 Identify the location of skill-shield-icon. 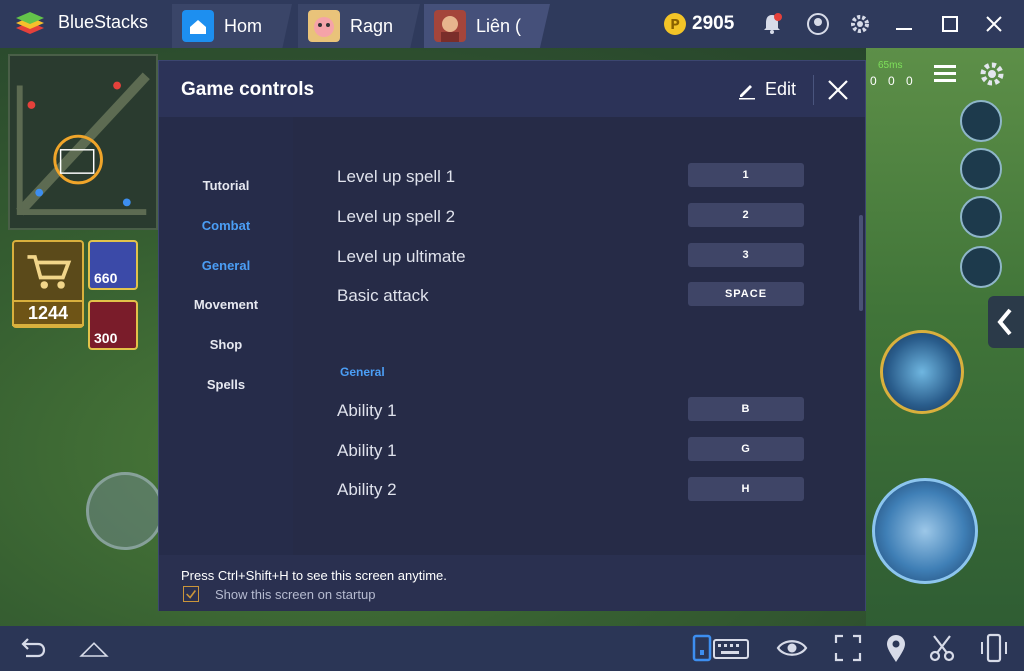
(981, 169).